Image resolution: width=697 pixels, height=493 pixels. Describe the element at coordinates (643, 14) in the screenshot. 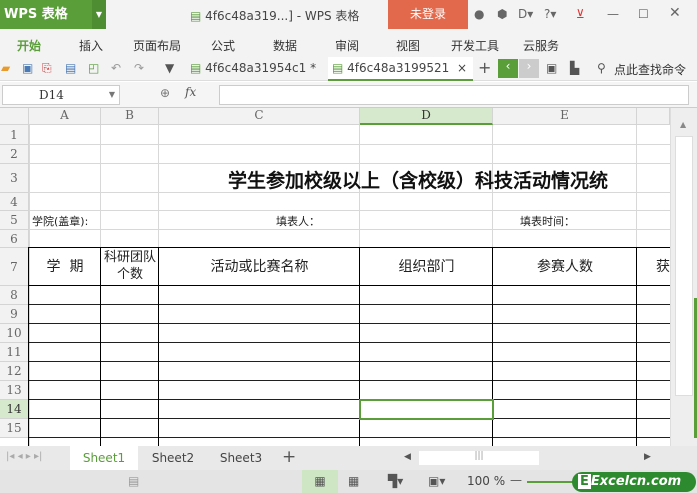

I see `maximize-icon: ☐` at that location.